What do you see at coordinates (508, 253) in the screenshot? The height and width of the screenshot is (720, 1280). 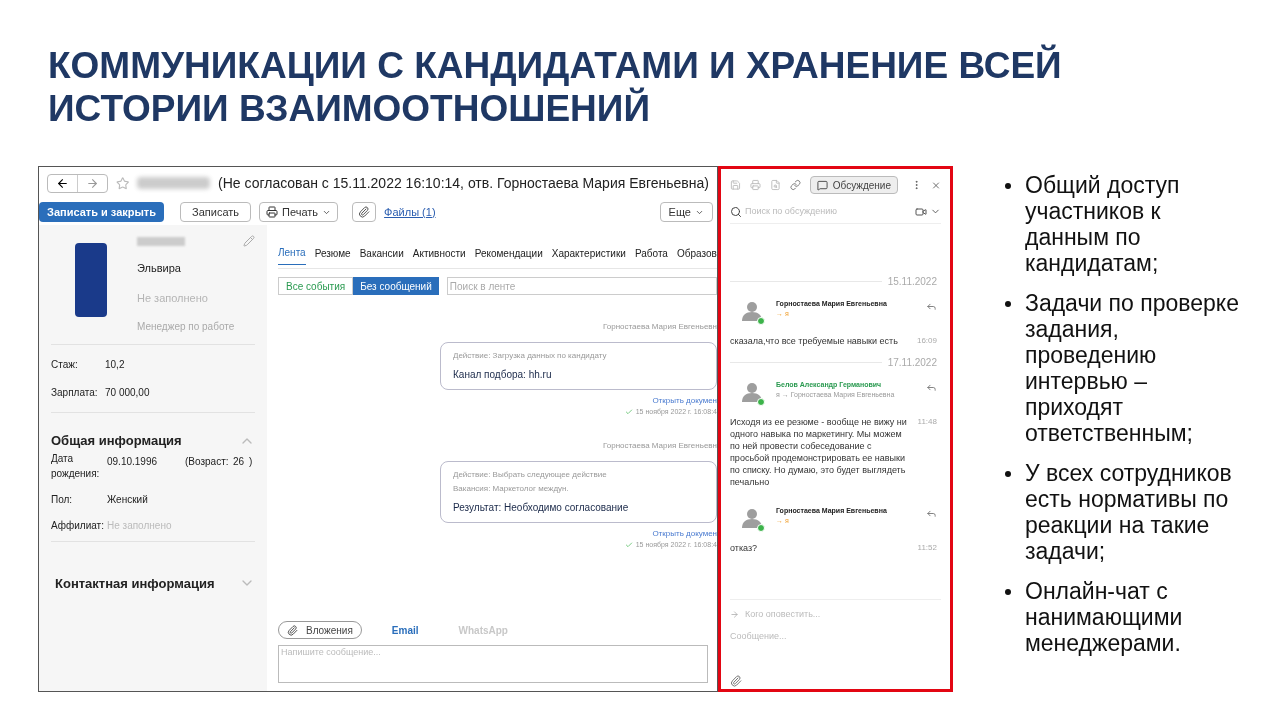 I see `tab: Рекомендации` at bounding box center [508, 253].